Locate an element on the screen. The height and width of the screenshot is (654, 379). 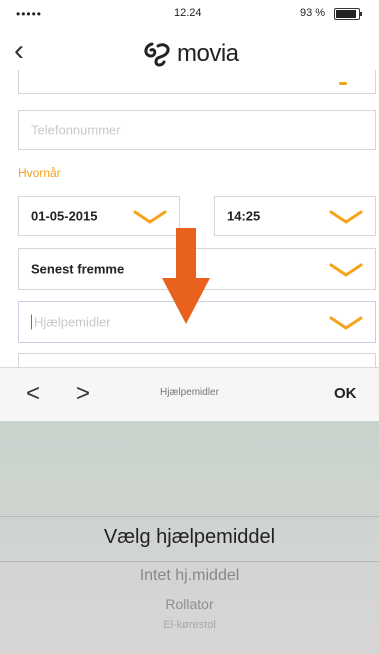
picker-option: El-kørestol is located at coordinates (189, 625).